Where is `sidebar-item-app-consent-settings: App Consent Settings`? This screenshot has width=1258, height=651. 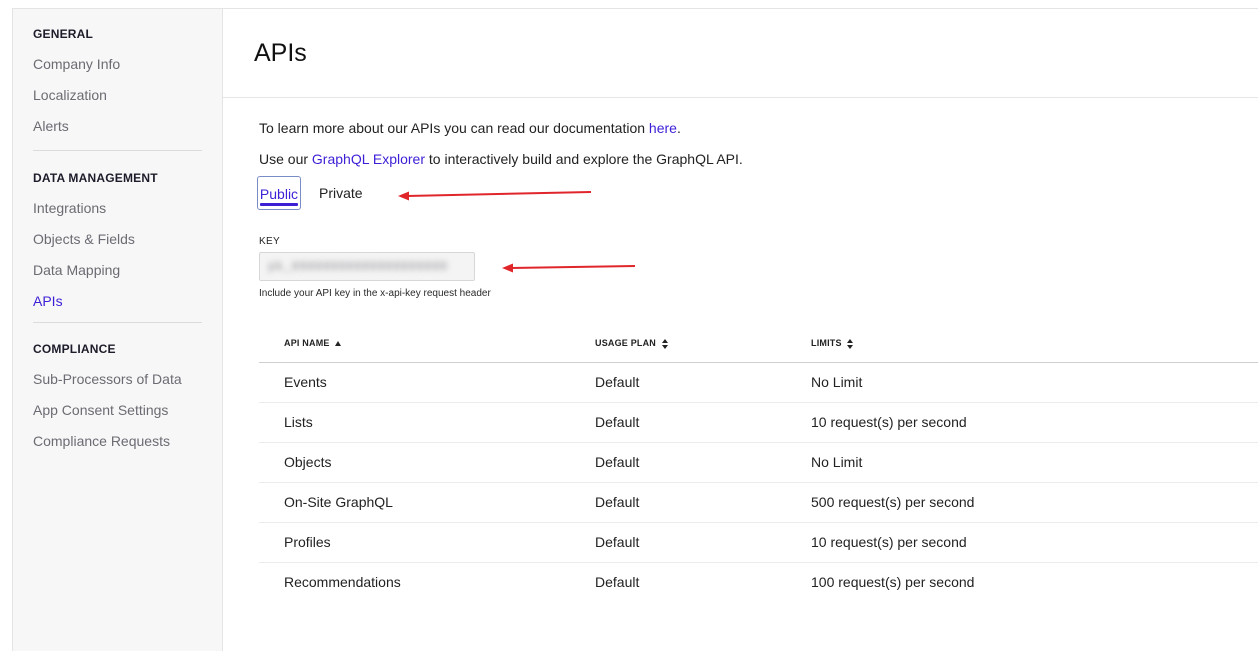
sidebar-item-app-consent-settings: App Consent Settings is located at coordinates (127, 410).